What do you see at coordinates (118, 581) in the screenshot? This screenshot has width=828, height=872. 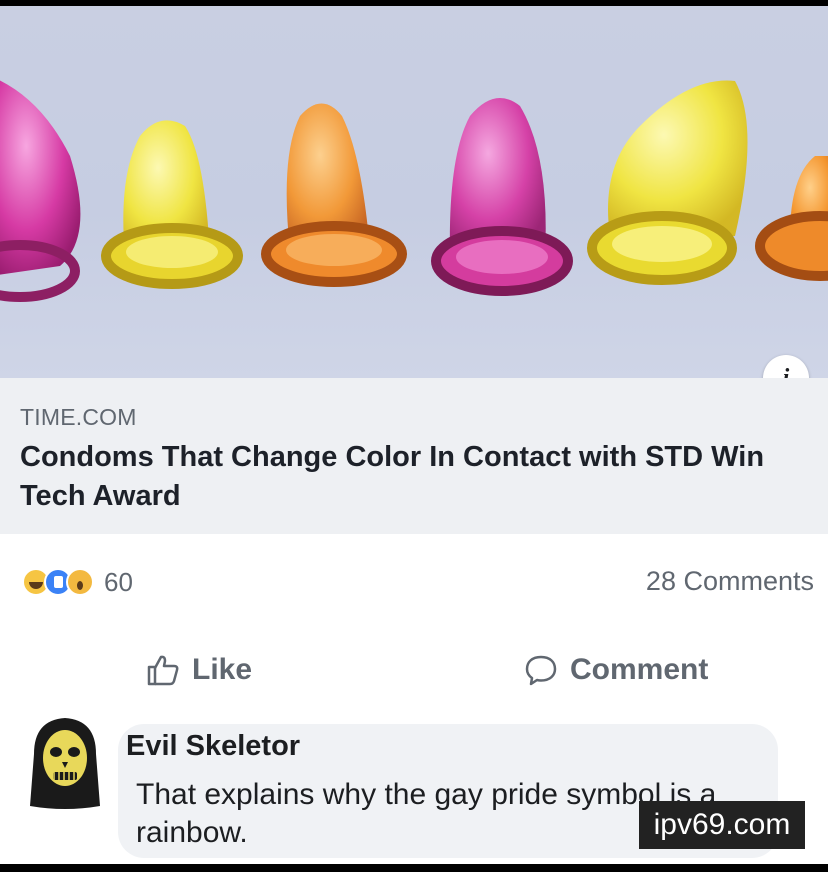 I see `reactions-count: 60` at bounding box center [118, 581].